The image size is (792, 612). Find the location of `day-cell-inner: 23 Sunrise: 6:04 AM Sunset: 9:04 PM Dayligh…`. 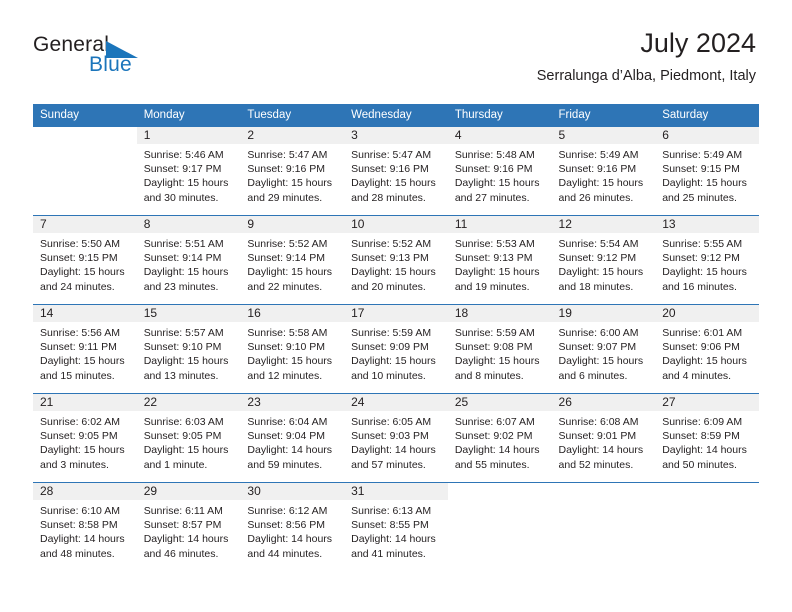

day-cell-inner: 23 Sunrise: 6:04 AM Sunset: 9:04 PM Dayligh… is located at coordinates (292, 438).